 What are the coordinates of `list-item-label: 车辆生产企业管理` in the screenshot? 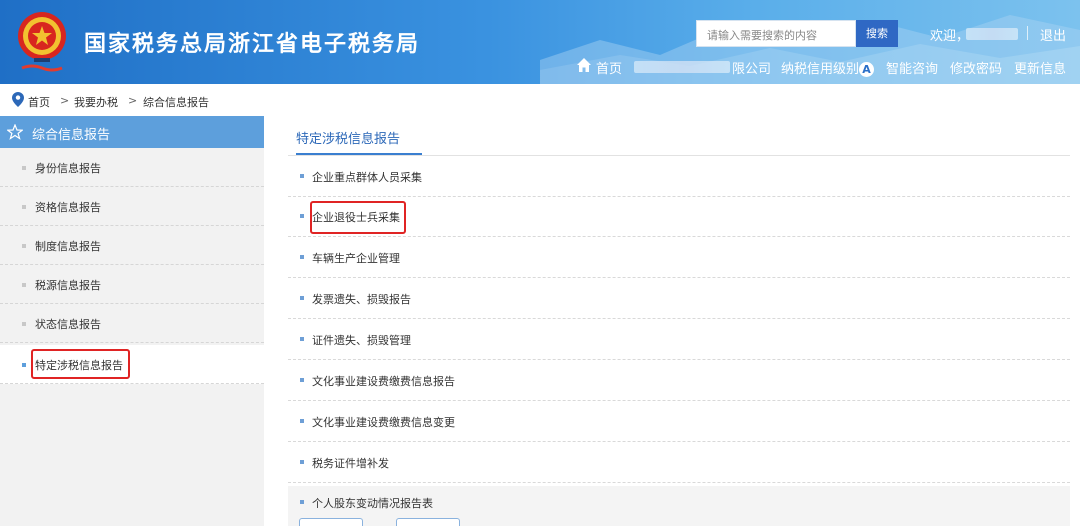 It's located at (356, 258).